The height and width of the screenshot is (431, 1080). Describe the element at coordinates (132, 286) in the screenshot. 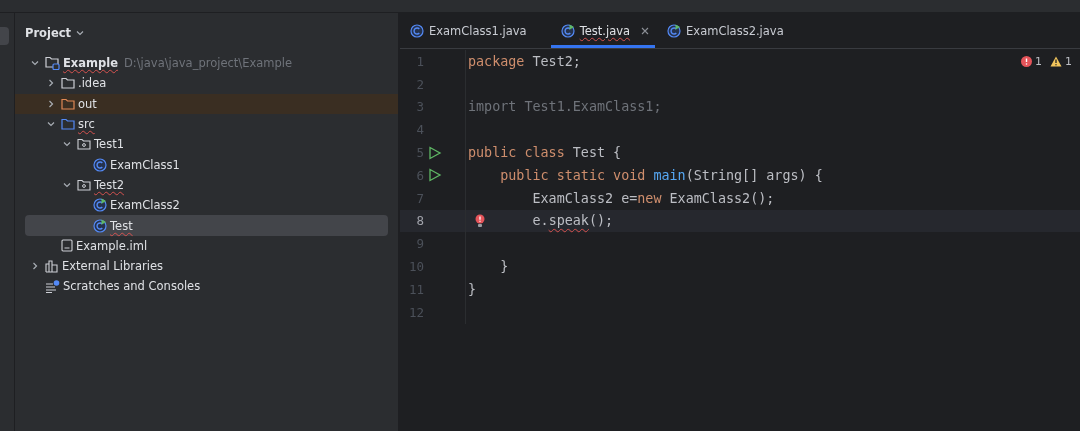

I see `item-label: Scratches and Consoles` at that location.